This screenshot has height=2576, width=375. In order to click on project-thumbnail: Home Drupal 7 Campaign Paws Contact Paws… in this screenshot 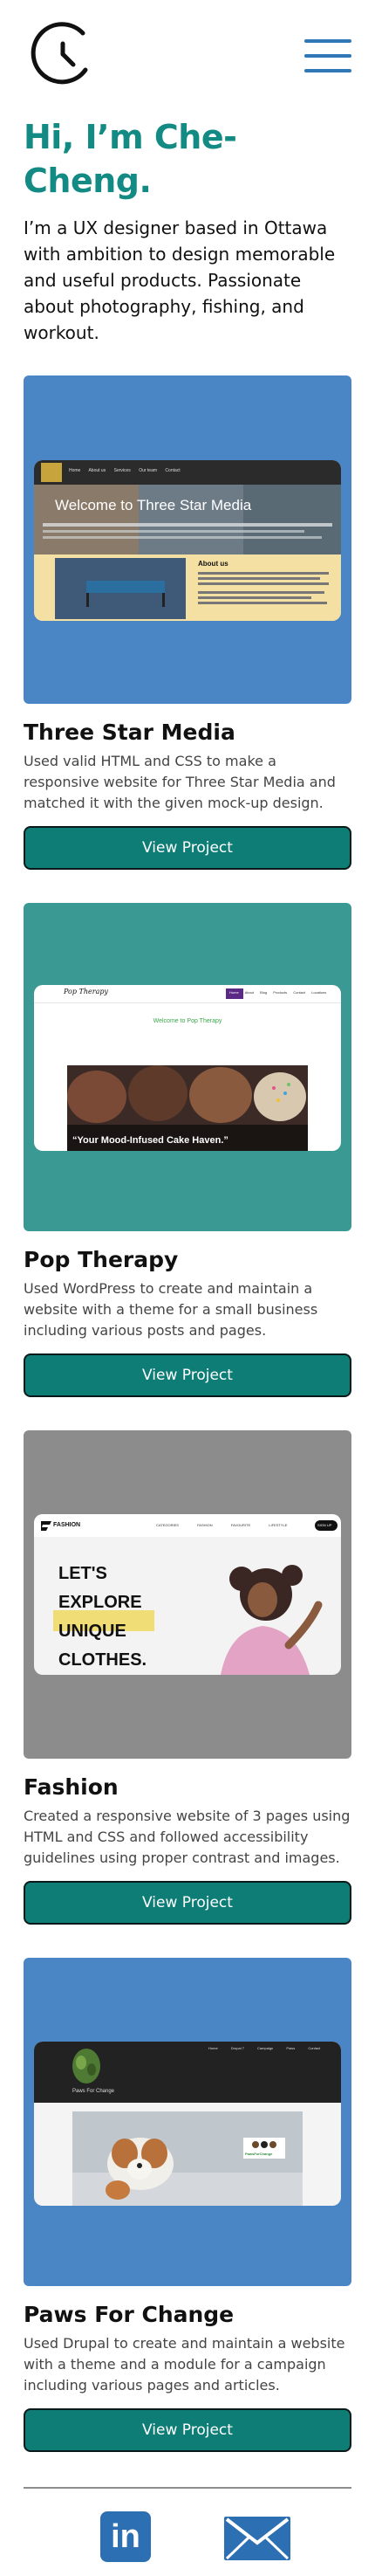, I will do `click(187, 2122)`.